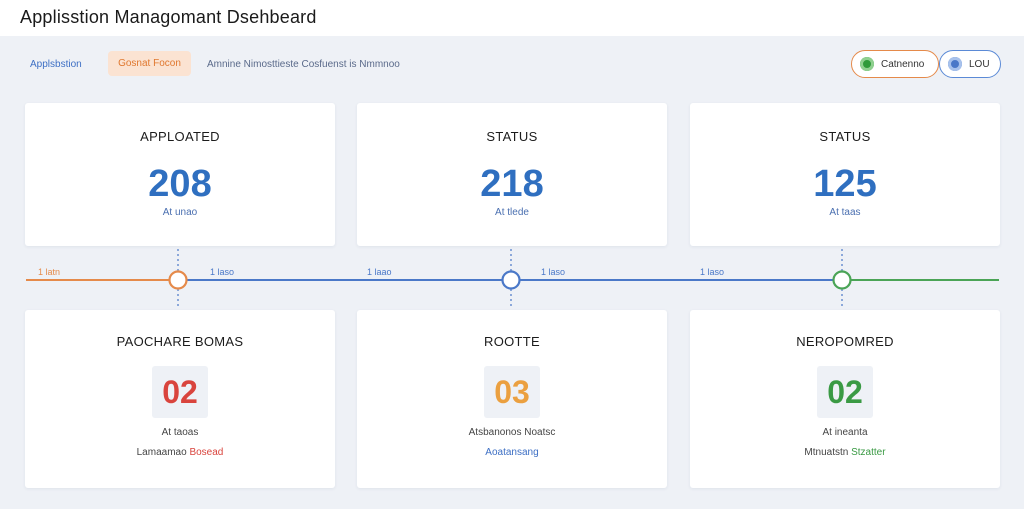  I want to click on detail-card: ROOTTE 03 Atsbanonos Noatsc Aoatansang, so click(512, 399).